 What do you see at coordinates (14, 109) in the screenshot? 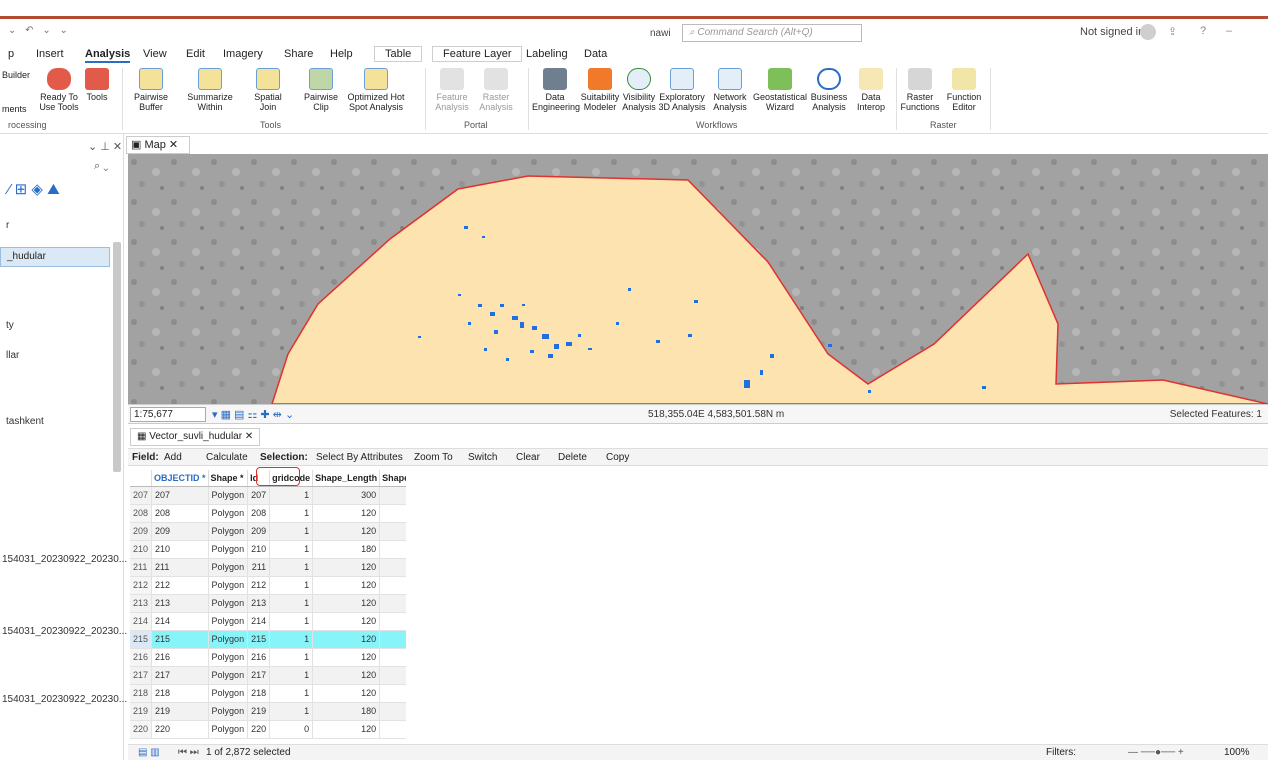
I see `comments-partial-label: ments` at bounding box center [14, 109].